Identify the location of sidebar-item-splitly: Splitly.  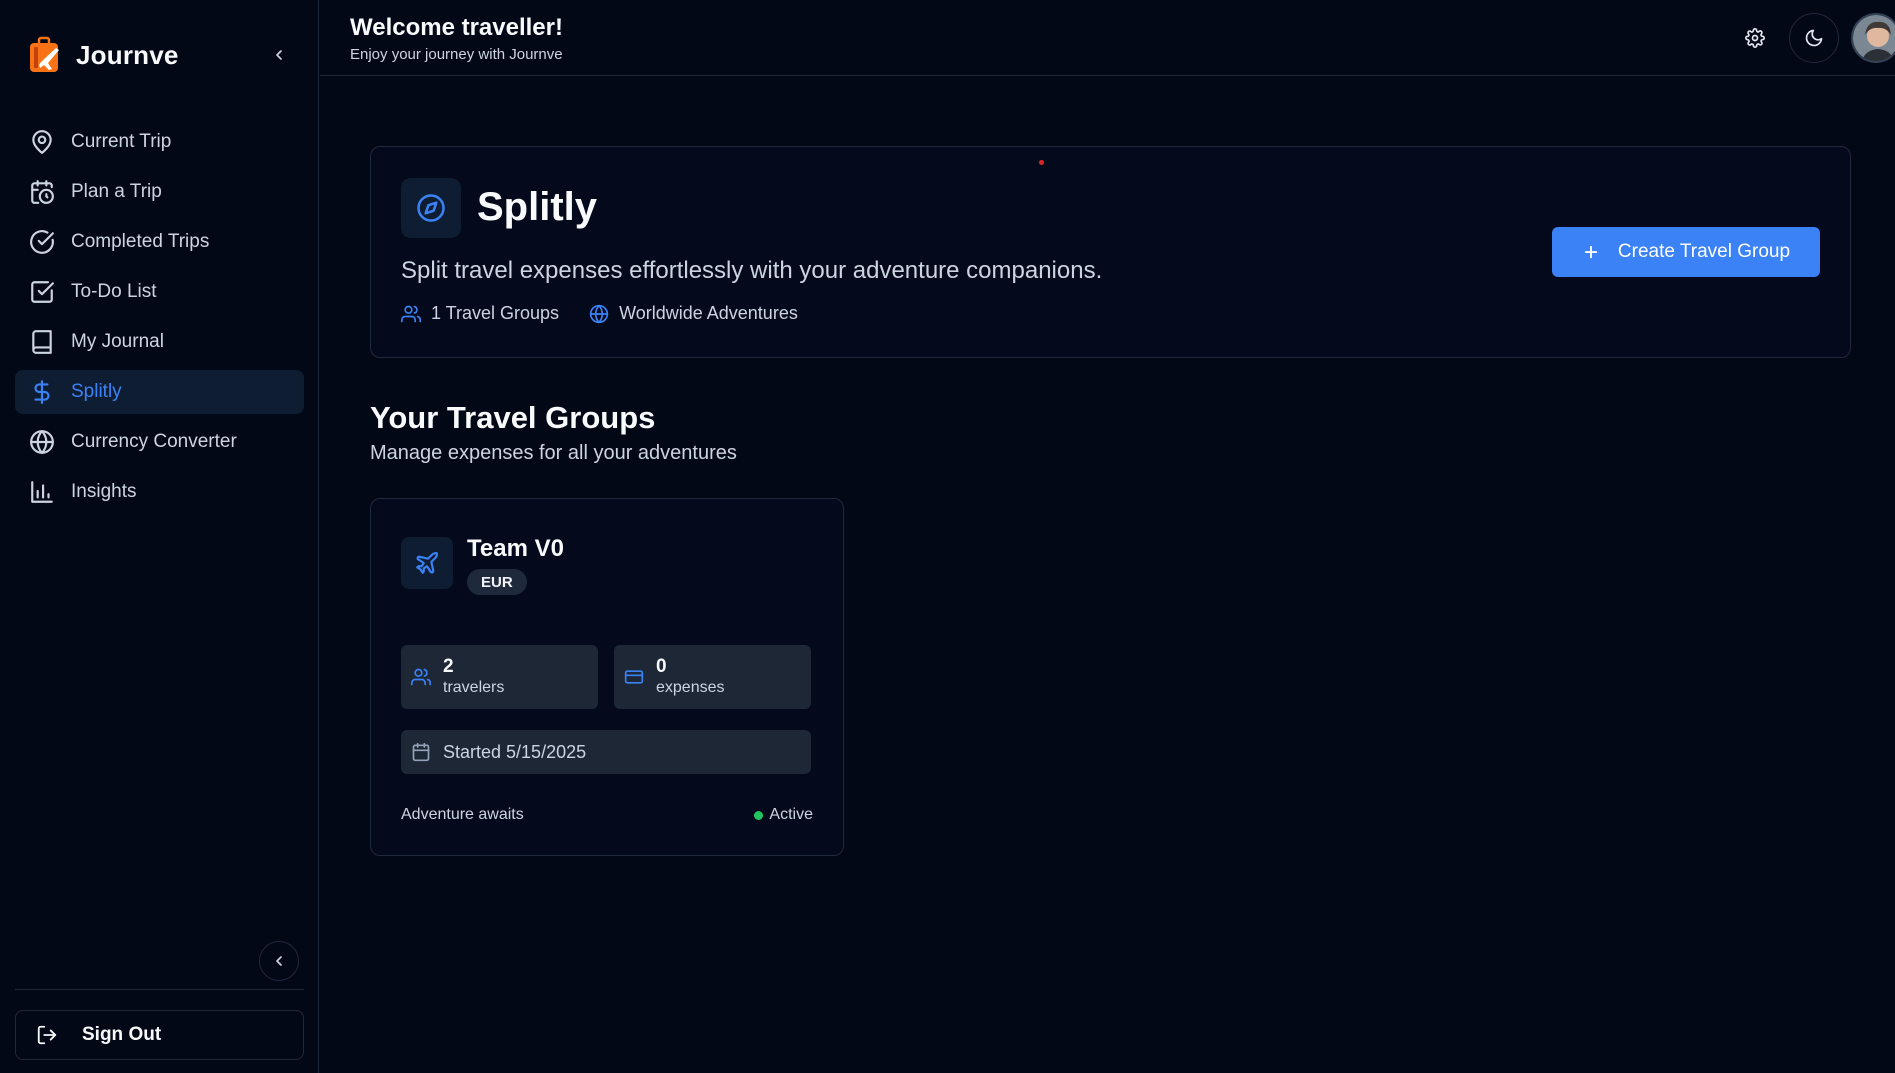
(159, 392).